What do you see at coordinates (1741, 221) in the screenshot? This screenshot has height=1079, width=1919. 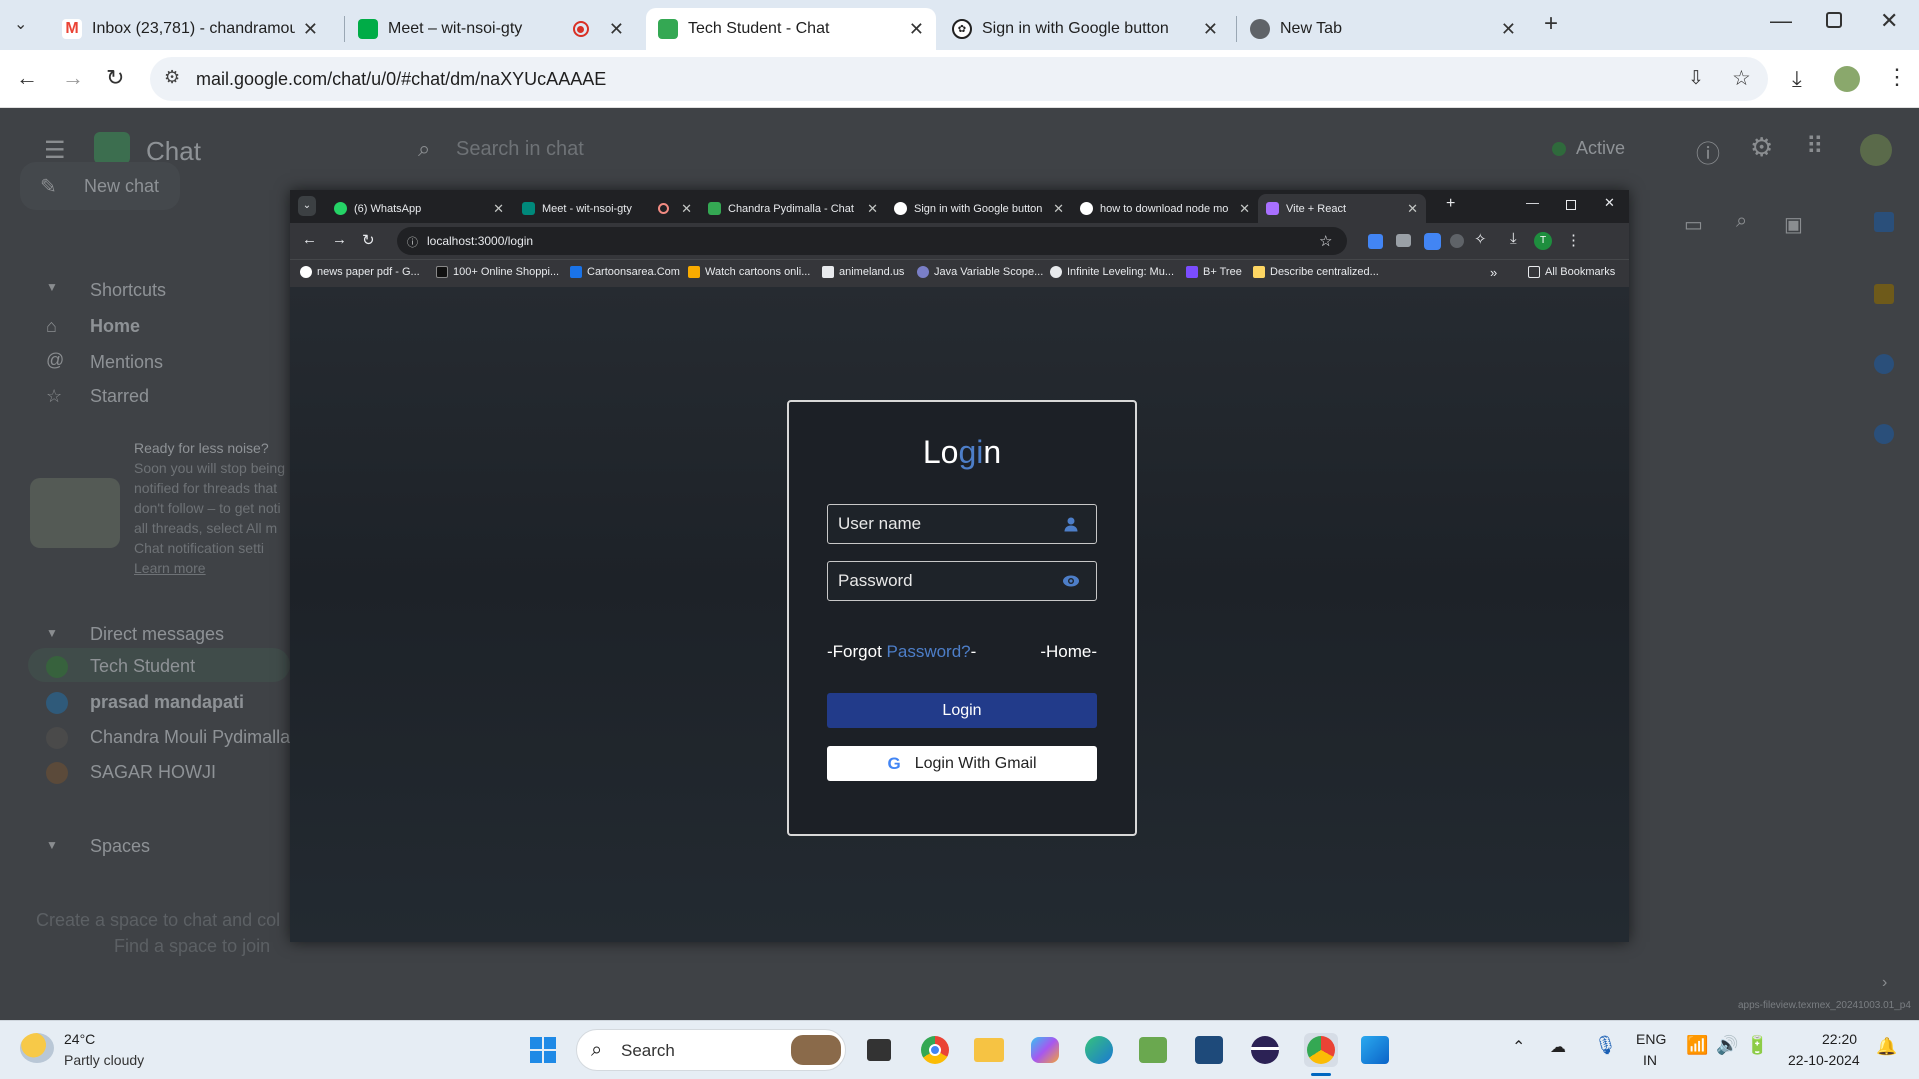 I see `search-icon: ⌕` at bounding box center [1741, 221].